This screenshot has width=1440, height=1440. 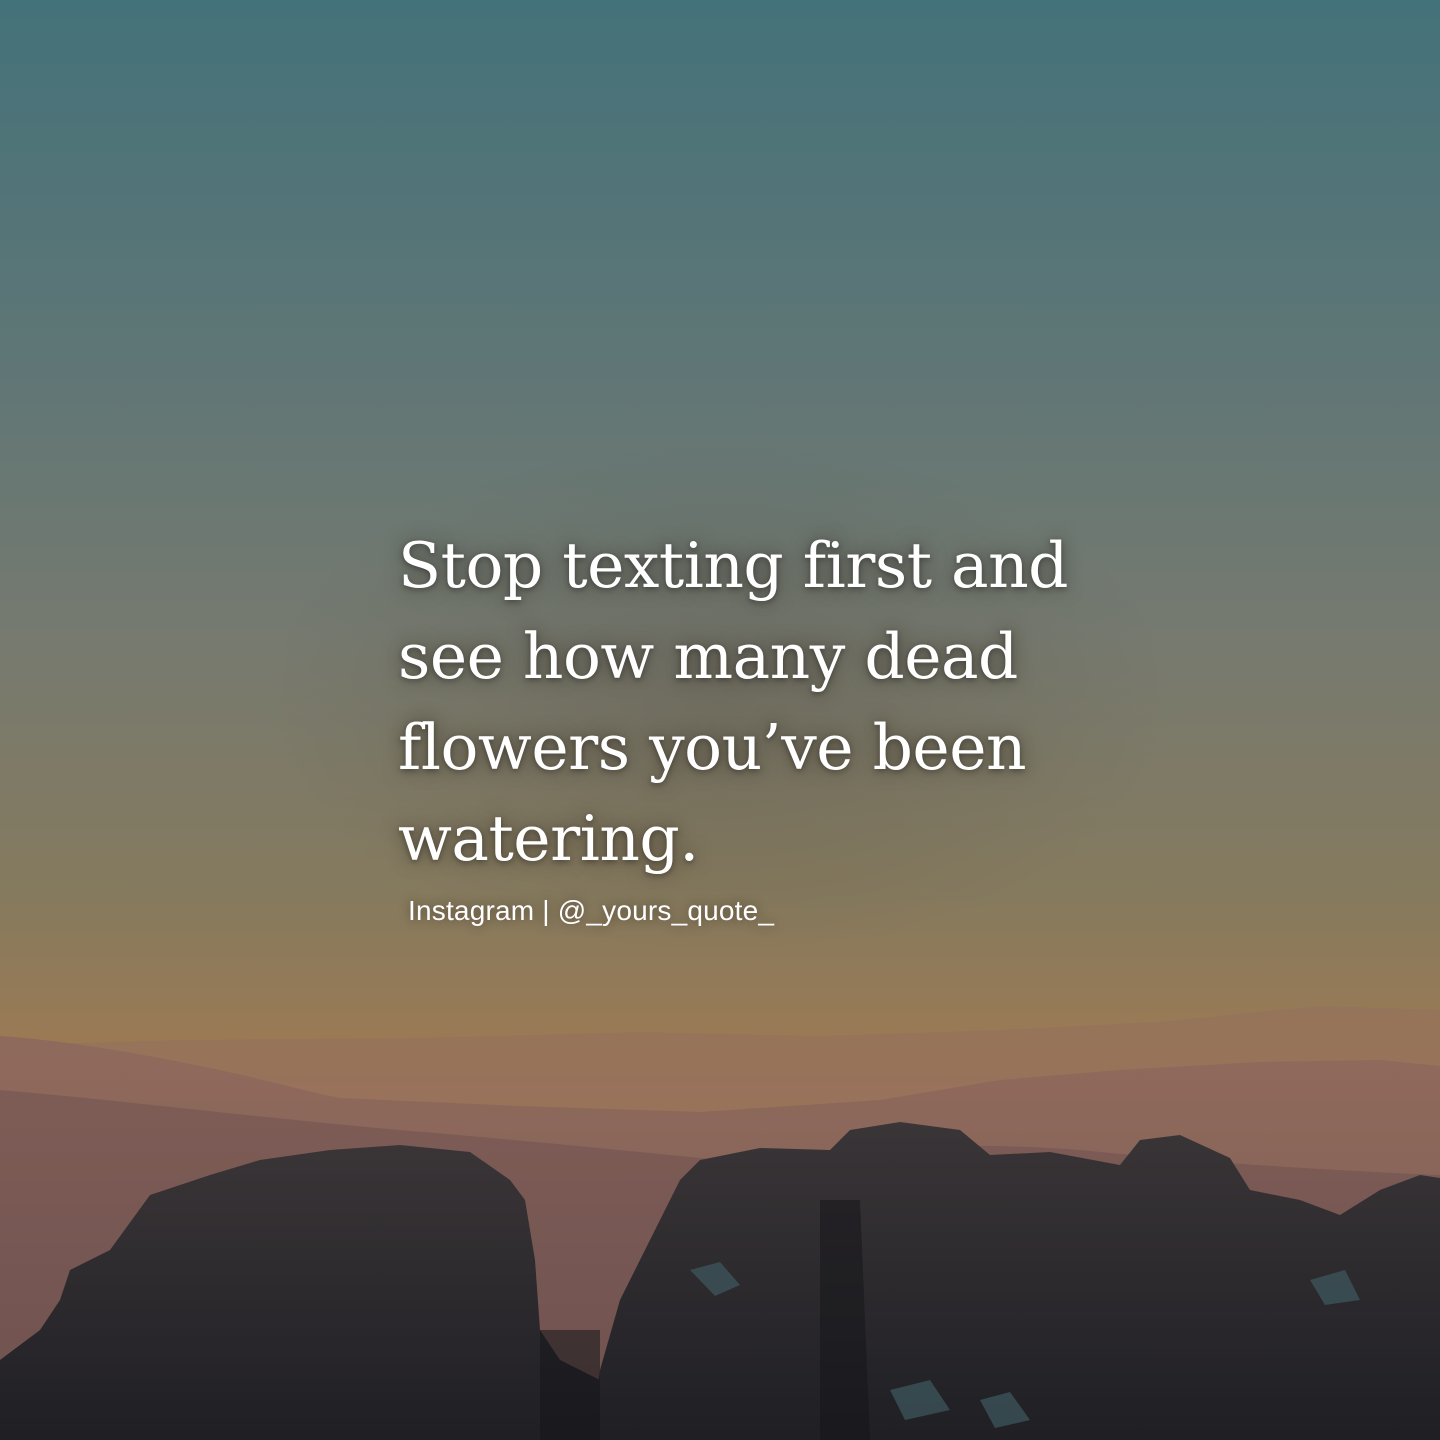 I want to click on quote-line: see how many dead, so click(x=708, y=656).